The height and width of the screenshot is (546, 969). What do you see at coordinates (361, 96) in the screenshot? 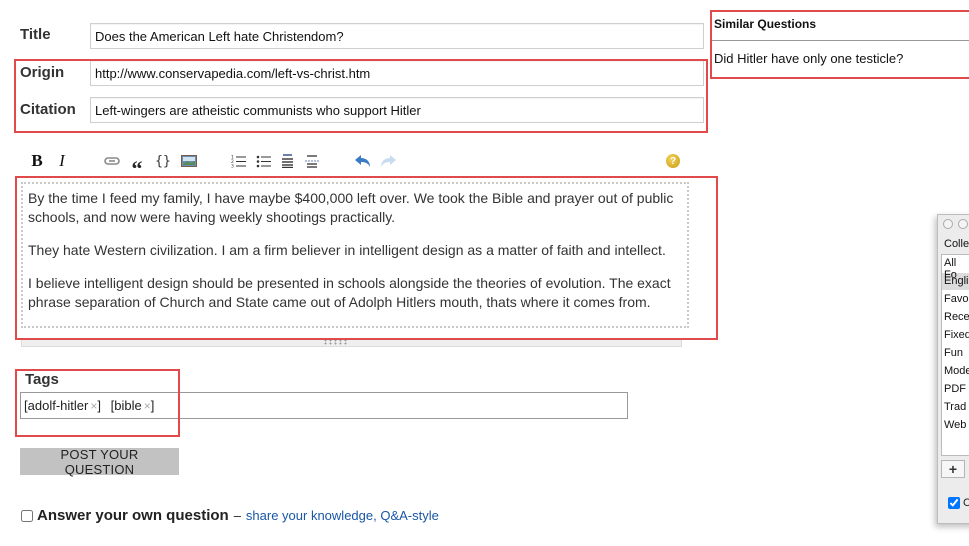
I see `highlight-origin-citation` at bounding box center [361, 96].